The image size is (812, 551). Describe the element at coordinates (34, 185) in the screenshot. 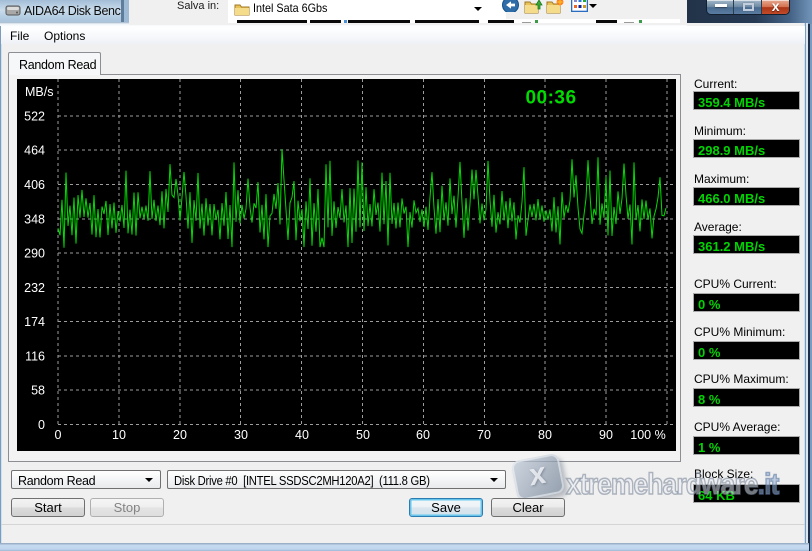

I see `svg-text: 406` at that location.